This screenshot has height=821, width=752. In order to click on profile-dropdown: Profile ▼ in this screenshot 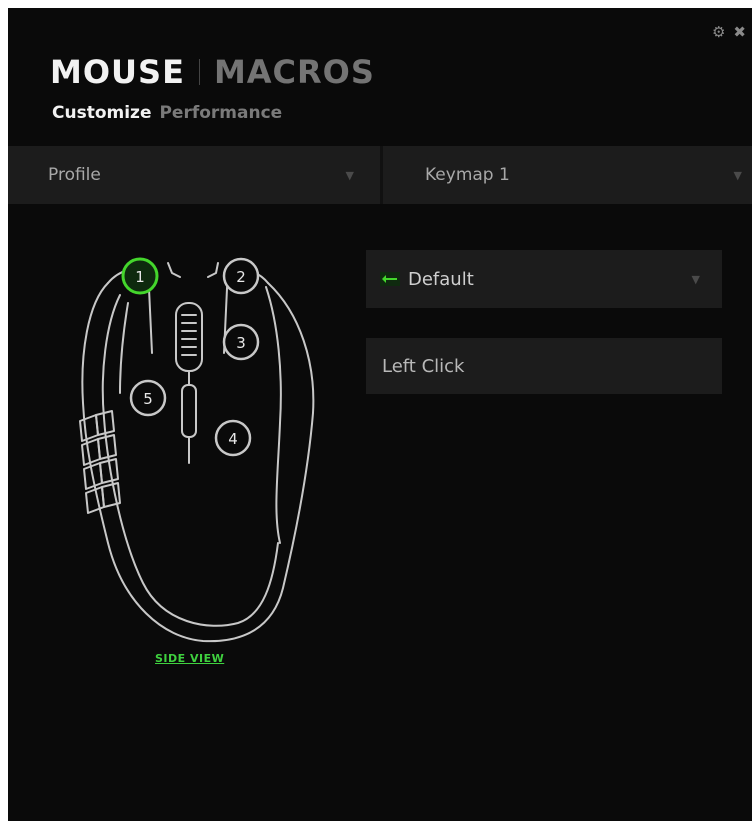, I will do `click(194, 175)`.